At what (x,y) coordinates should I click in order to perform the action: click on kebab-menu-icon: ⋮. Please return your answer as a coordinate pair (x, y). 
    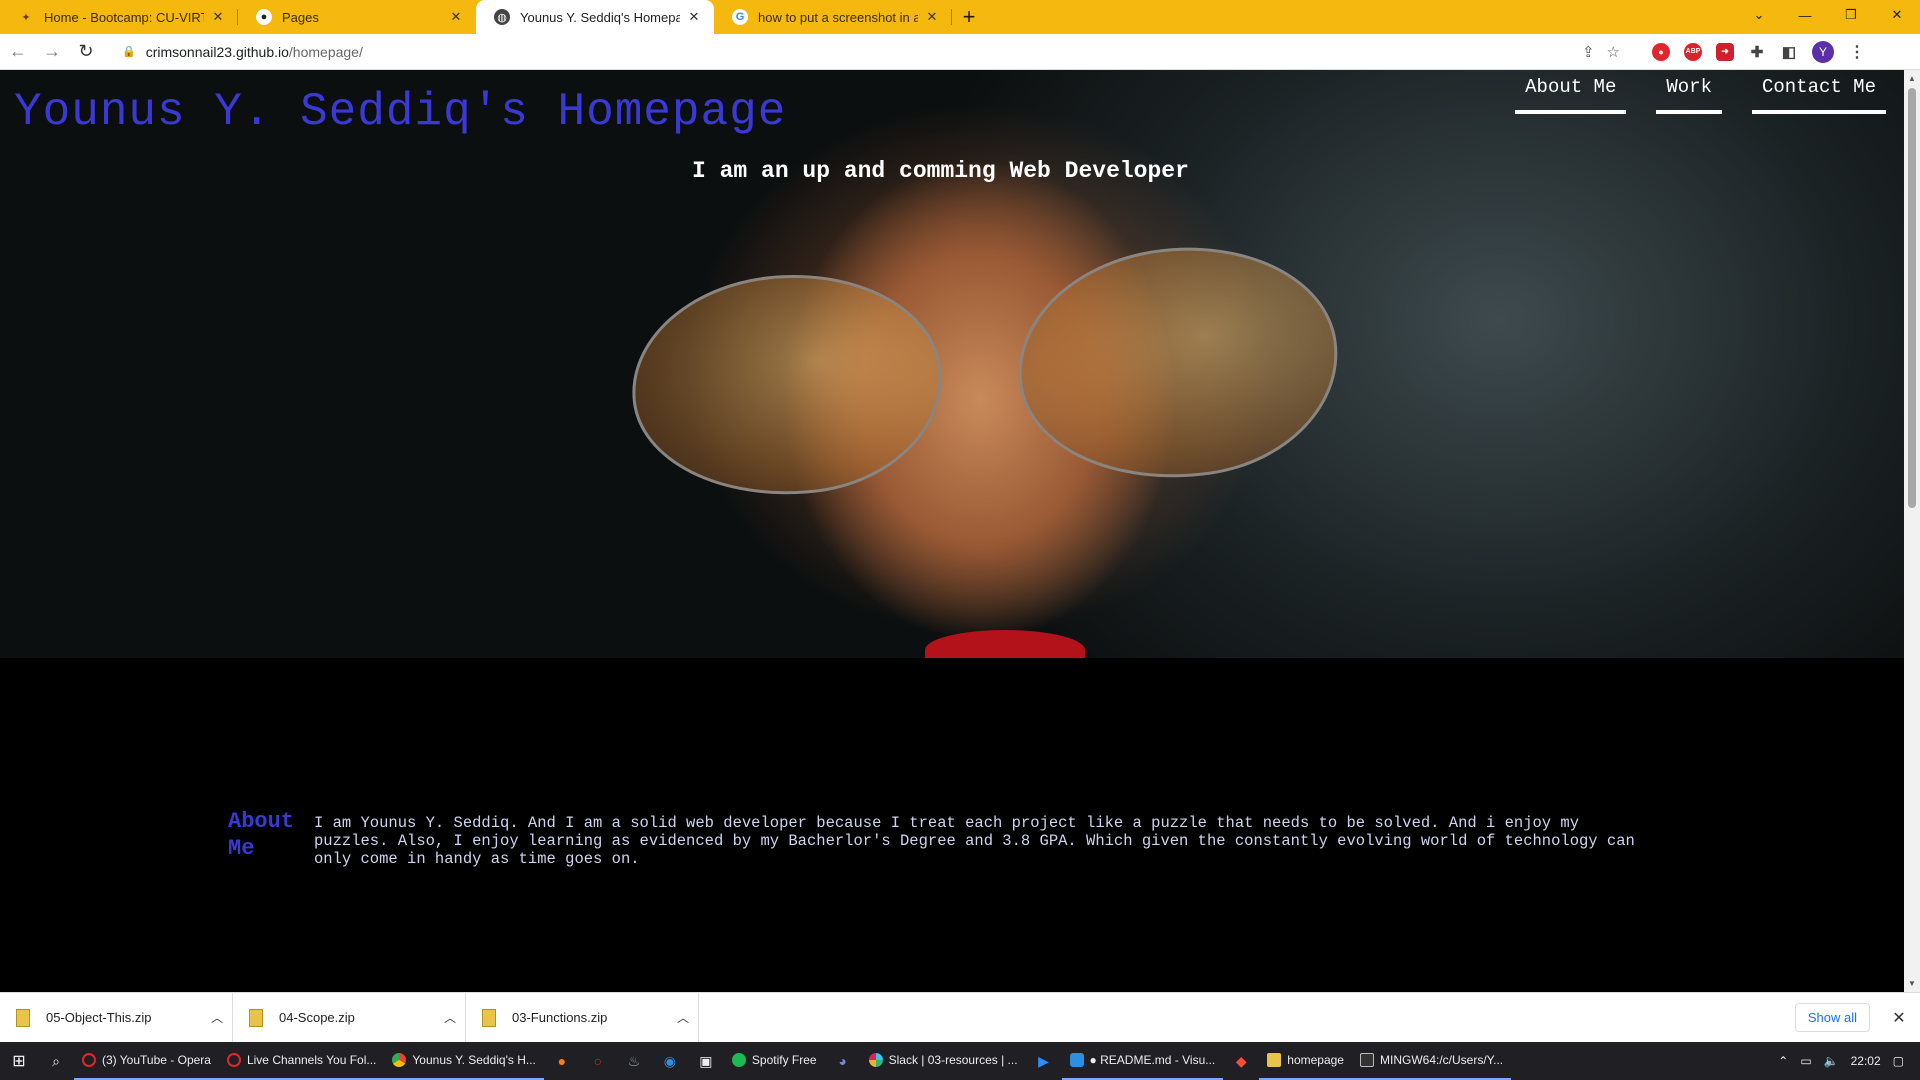
    Looking at the image, I should click on (1857, 52).